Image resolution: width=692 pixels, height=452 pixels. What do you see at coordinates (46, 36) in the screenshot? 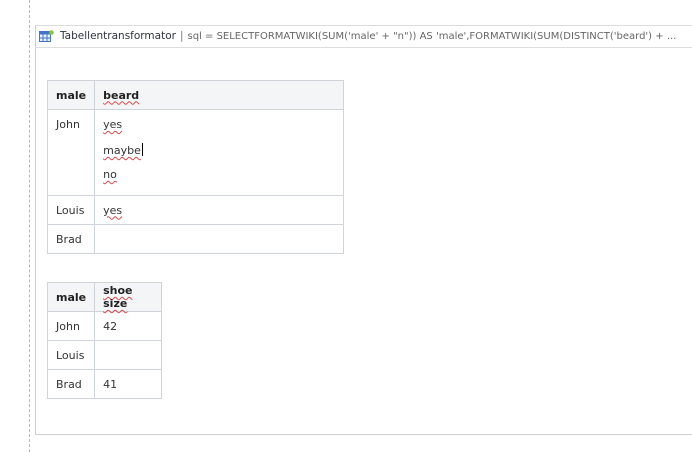
I see `table-macro-icon` at bounding box center [46, 36].